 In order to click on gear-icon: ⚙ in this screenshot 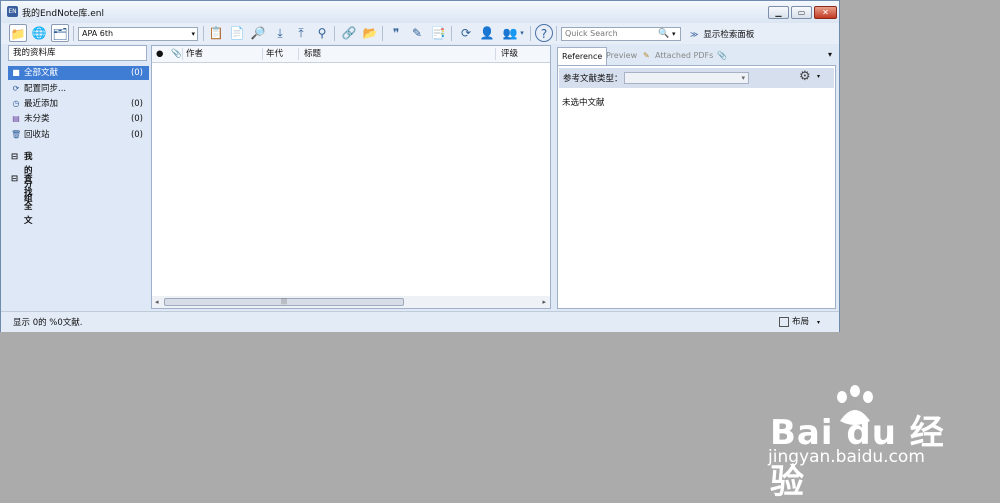, I will do `click(805, 76)`.